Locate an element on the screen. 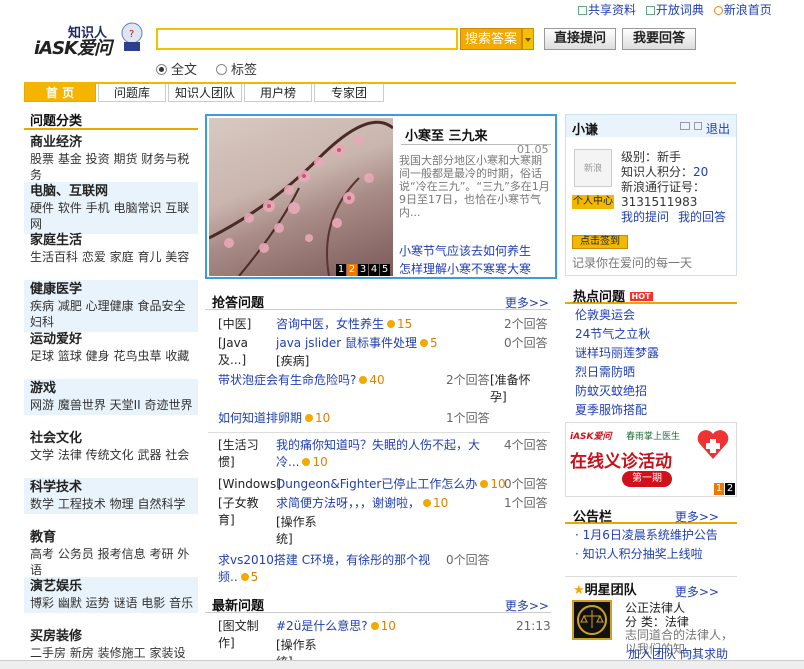 The image size is (804, 669). message-icon is located at coordinates (685, 126).